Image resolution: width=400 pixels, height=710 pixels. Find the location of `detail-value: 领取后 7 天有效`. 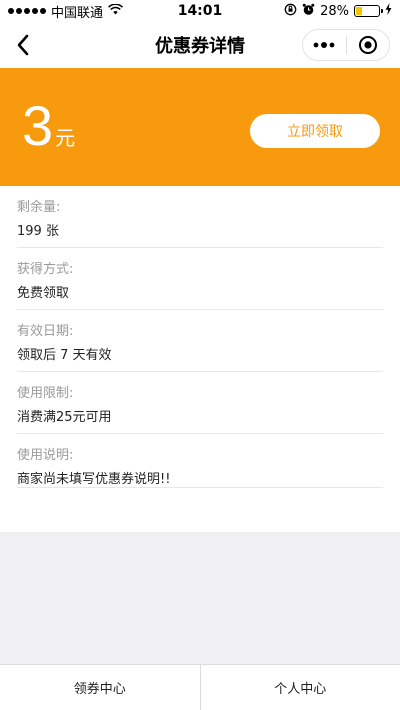

detail-value: 领取后 7 天有效 is located at coordinates (64, 355).